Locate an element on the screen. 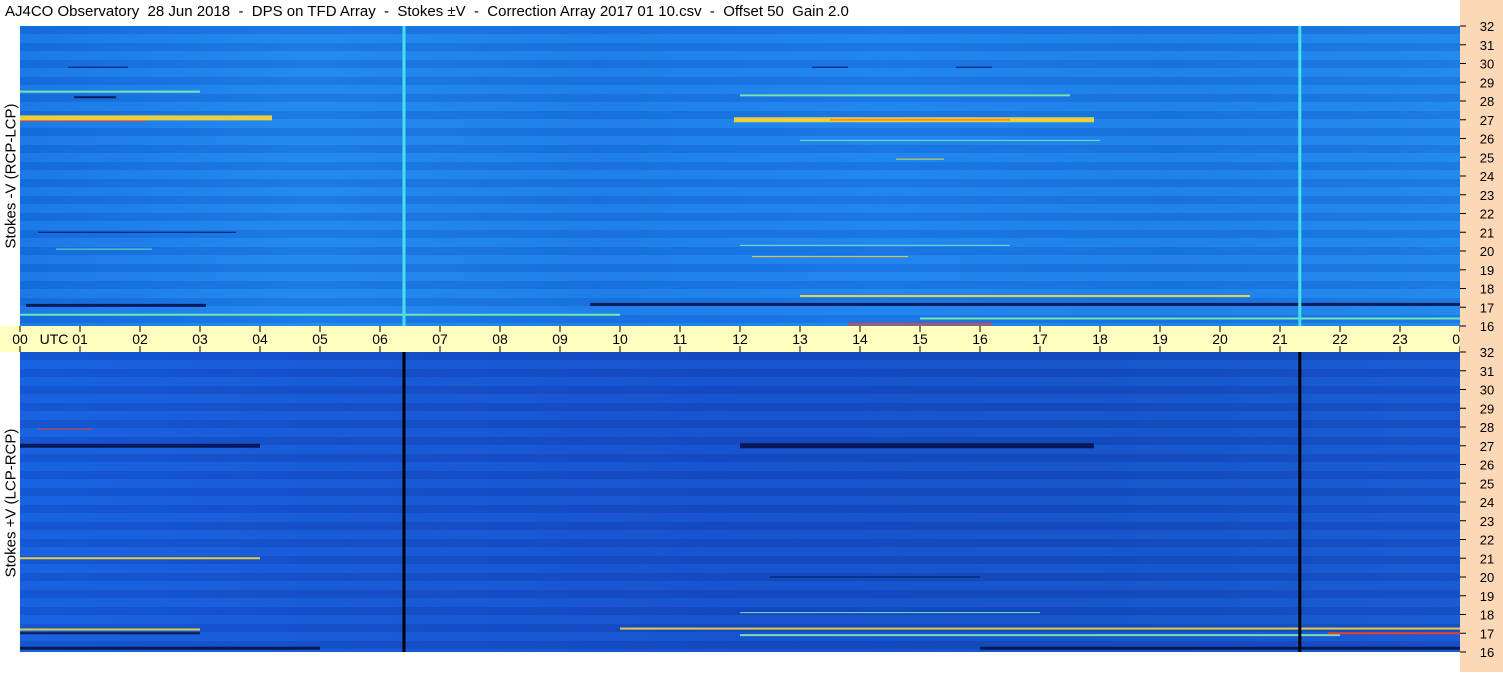  time-tick-label: 23 is located at coordinates (1400, 339).